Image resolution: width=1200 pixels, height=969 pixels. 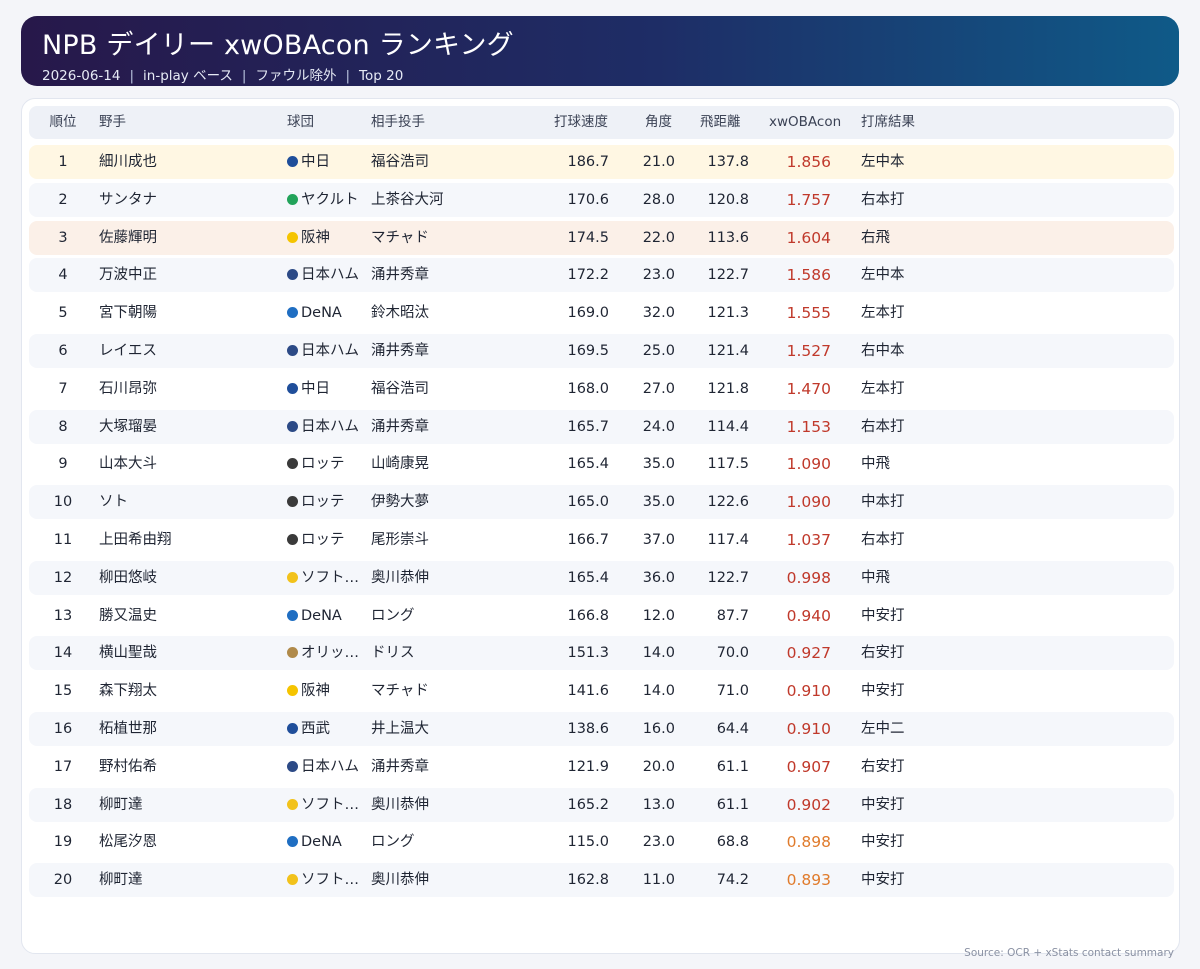 What do you see at coordinates (808, 691) in the screenshot?
I see `cell-xwoba: 0.910` at bounding box center [808, 691].